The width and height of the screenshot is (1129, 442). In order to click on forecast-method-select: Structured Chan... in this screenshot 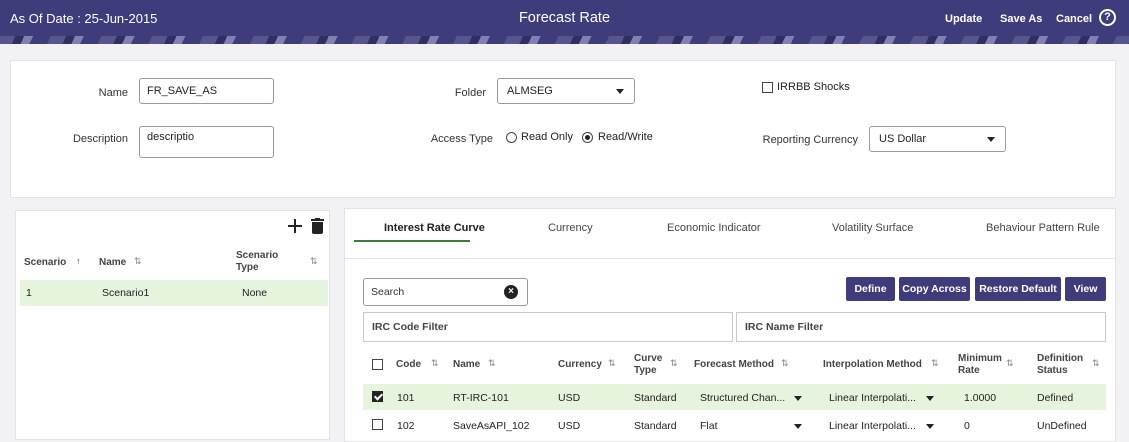, I will do `click(742, 398)`.